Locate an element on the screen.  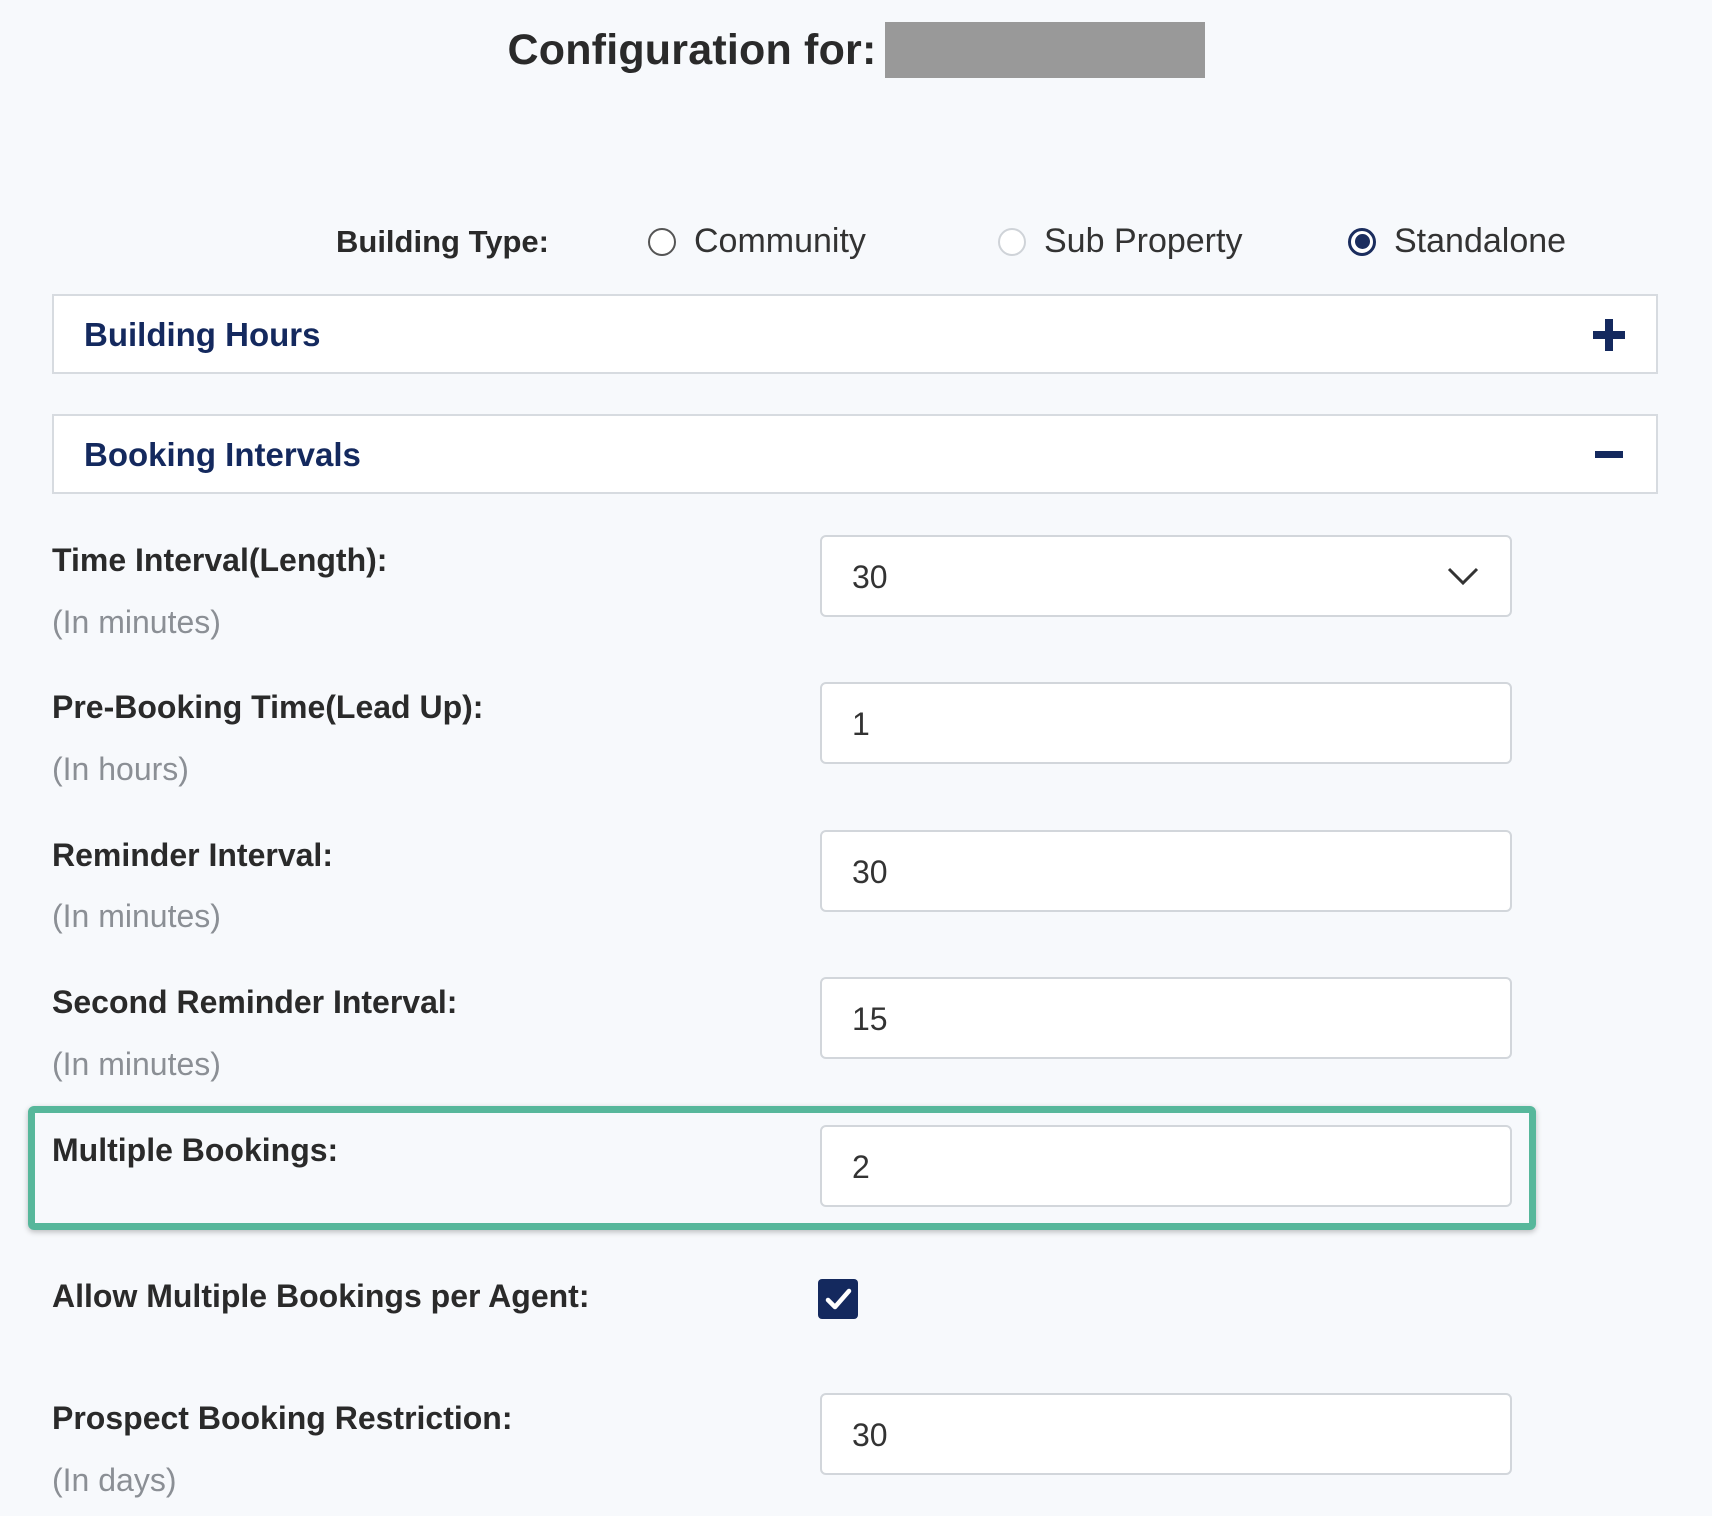
reminder-interval-label: Reminder Interval: is located at coordinates (192, 855).